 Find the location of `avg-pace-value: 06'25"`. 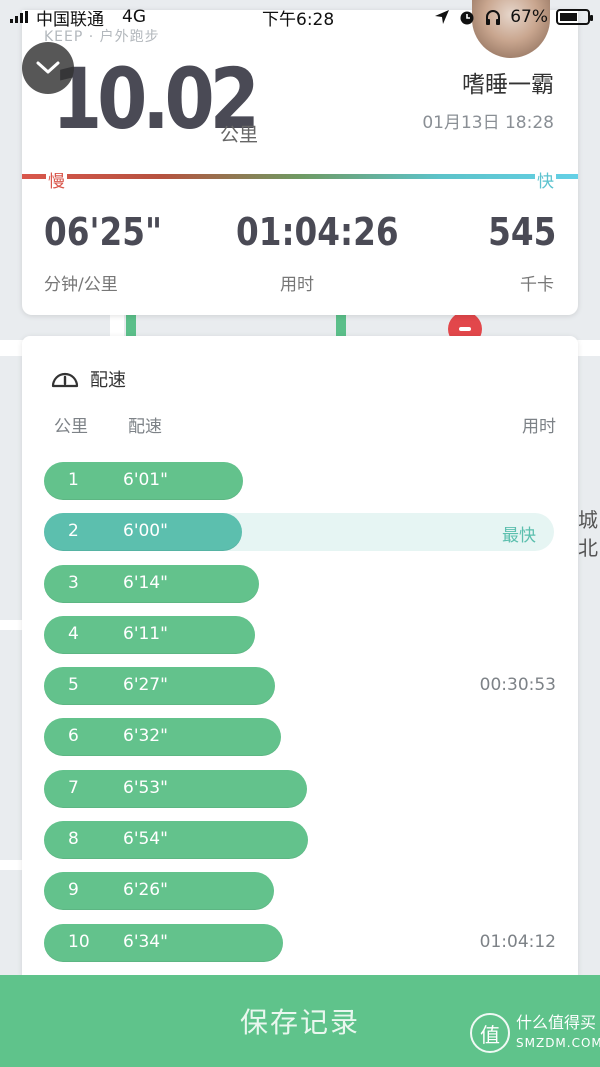

avg-pace-value: 06'25" is located at coordinates (103, 232).